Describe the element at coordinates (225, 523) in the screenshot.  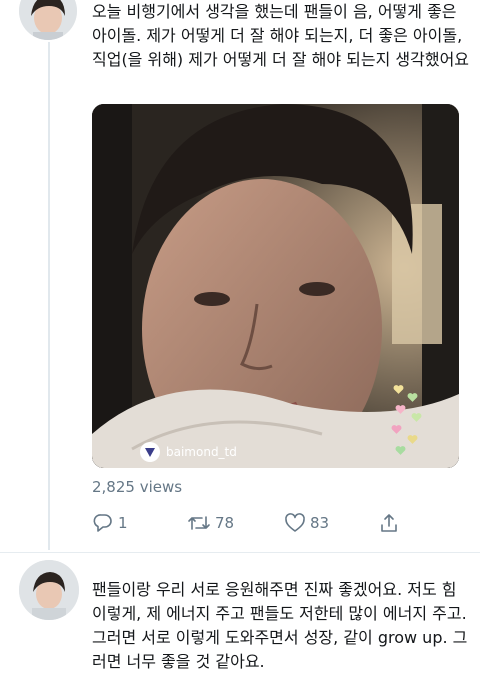
I see `retweet-count: 78` at that location.